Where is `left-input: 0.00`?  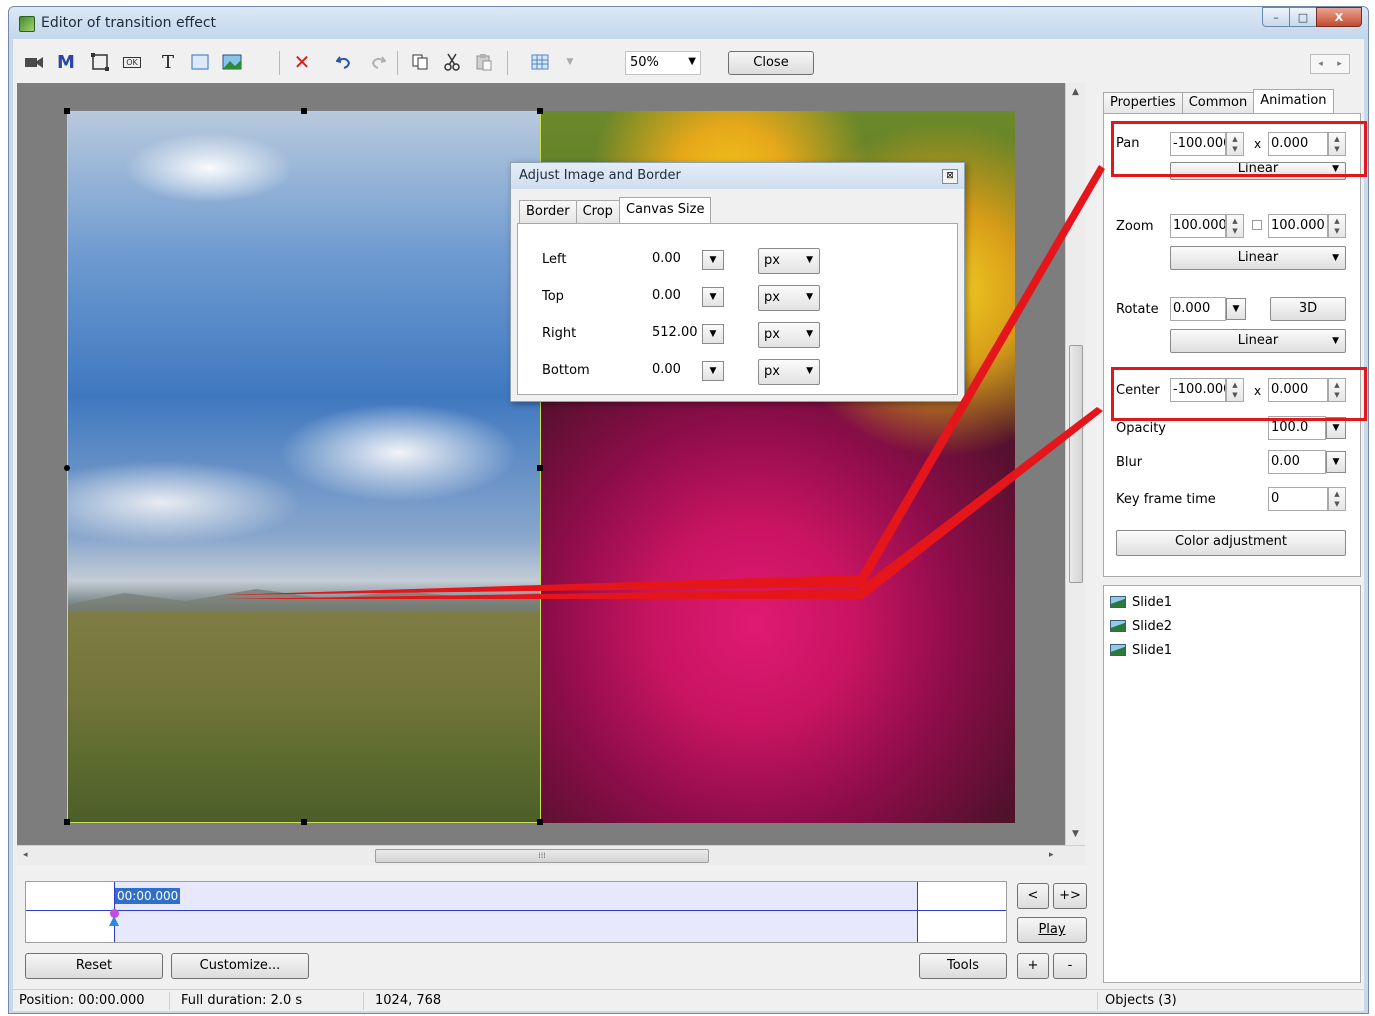
left-input: 0.00 is located at coordinates (676, 260).